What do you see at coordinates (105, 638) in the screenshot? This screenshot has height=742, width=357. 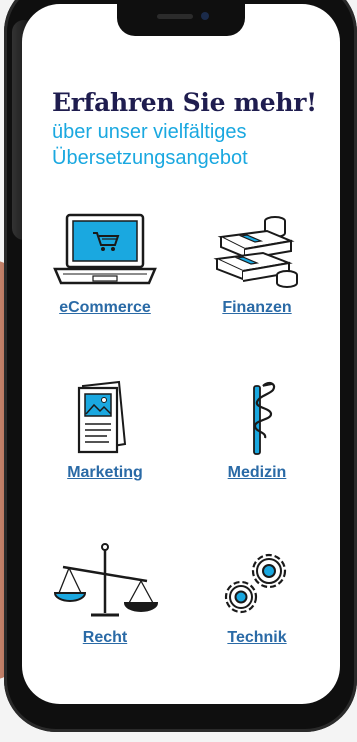 I see `category-link-recht: Recht` at bounding box center [105, 638].